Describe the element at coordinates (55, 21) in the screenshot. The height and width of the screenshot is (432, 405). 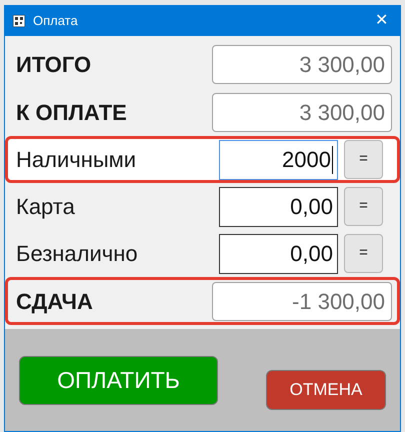
I see `window-title: Оплата` at that location.